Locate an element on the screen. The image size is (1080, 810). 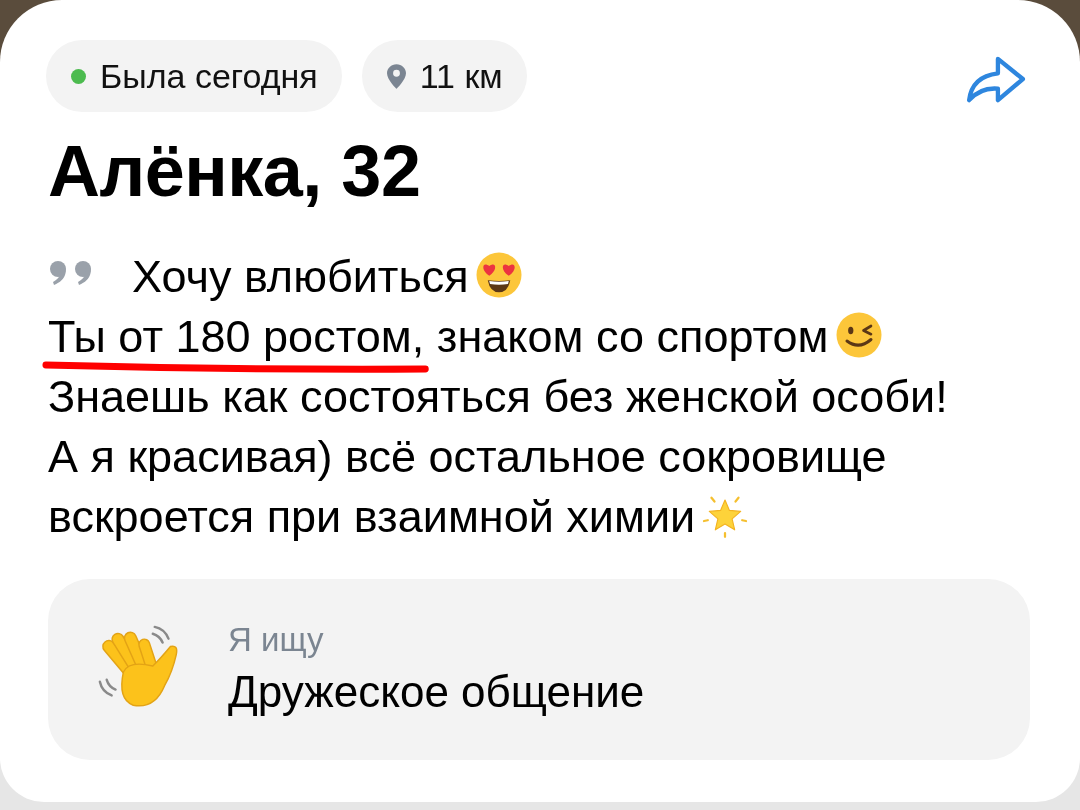
looking-for-label: Я ищу is located at coordinates (276, 640).